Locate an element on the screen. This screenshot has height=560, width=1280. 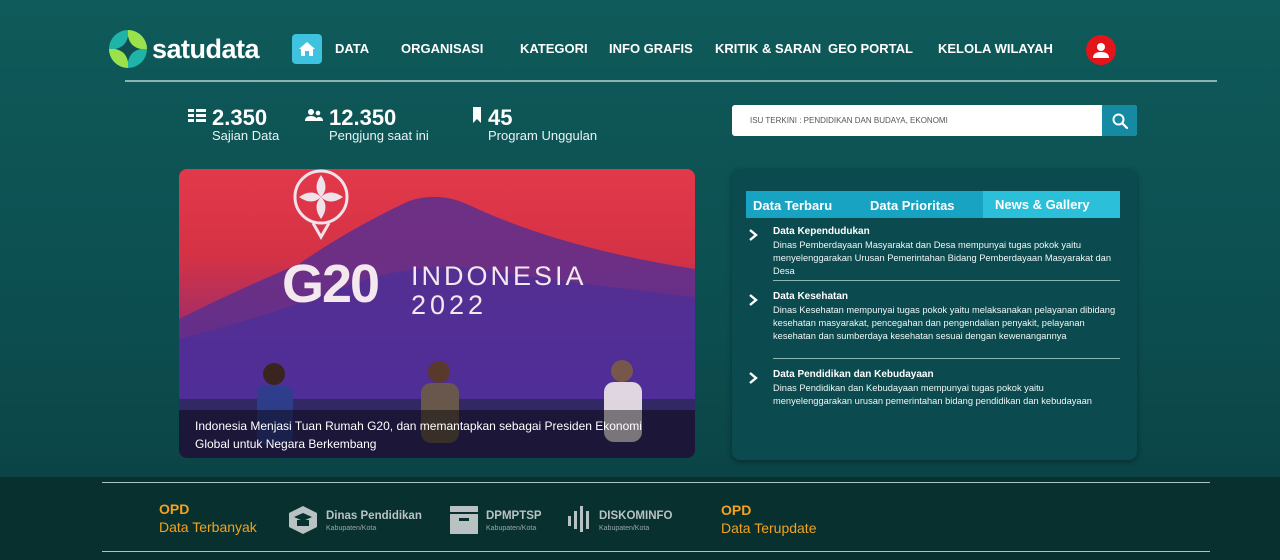
footer-bottom-divider is located at coordinates (656, 551).